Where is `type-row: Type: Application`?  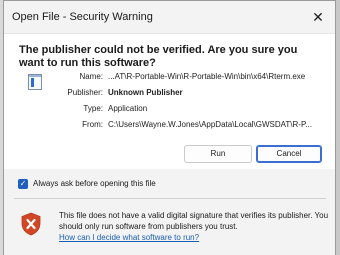 type-row: Type: Application is located at coordinates (169, 109).